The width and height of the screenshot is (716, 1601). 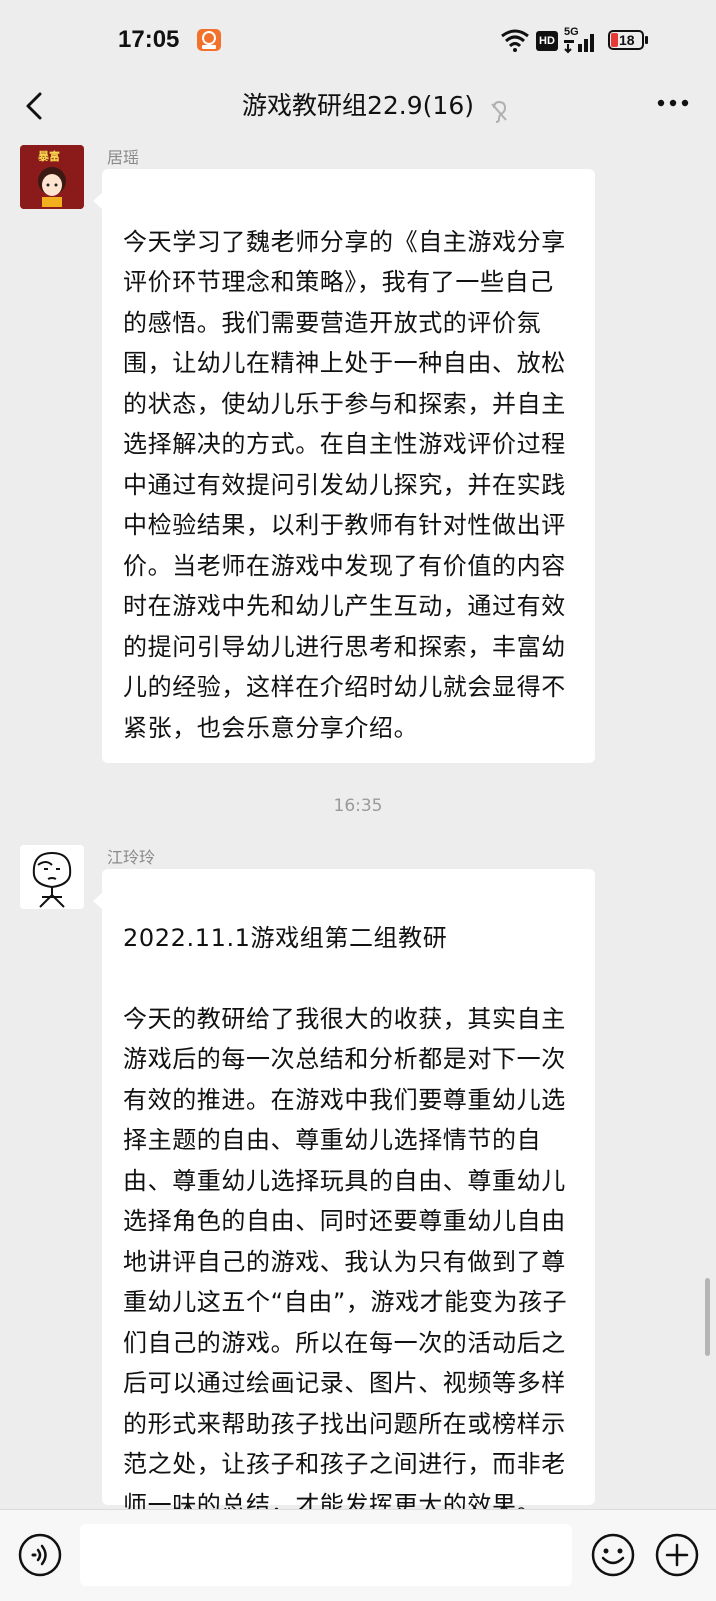 What do you see at coordinates (677, 1555) in the screenshot?
I see `plus-icon` at bounding box center [677, 1555].